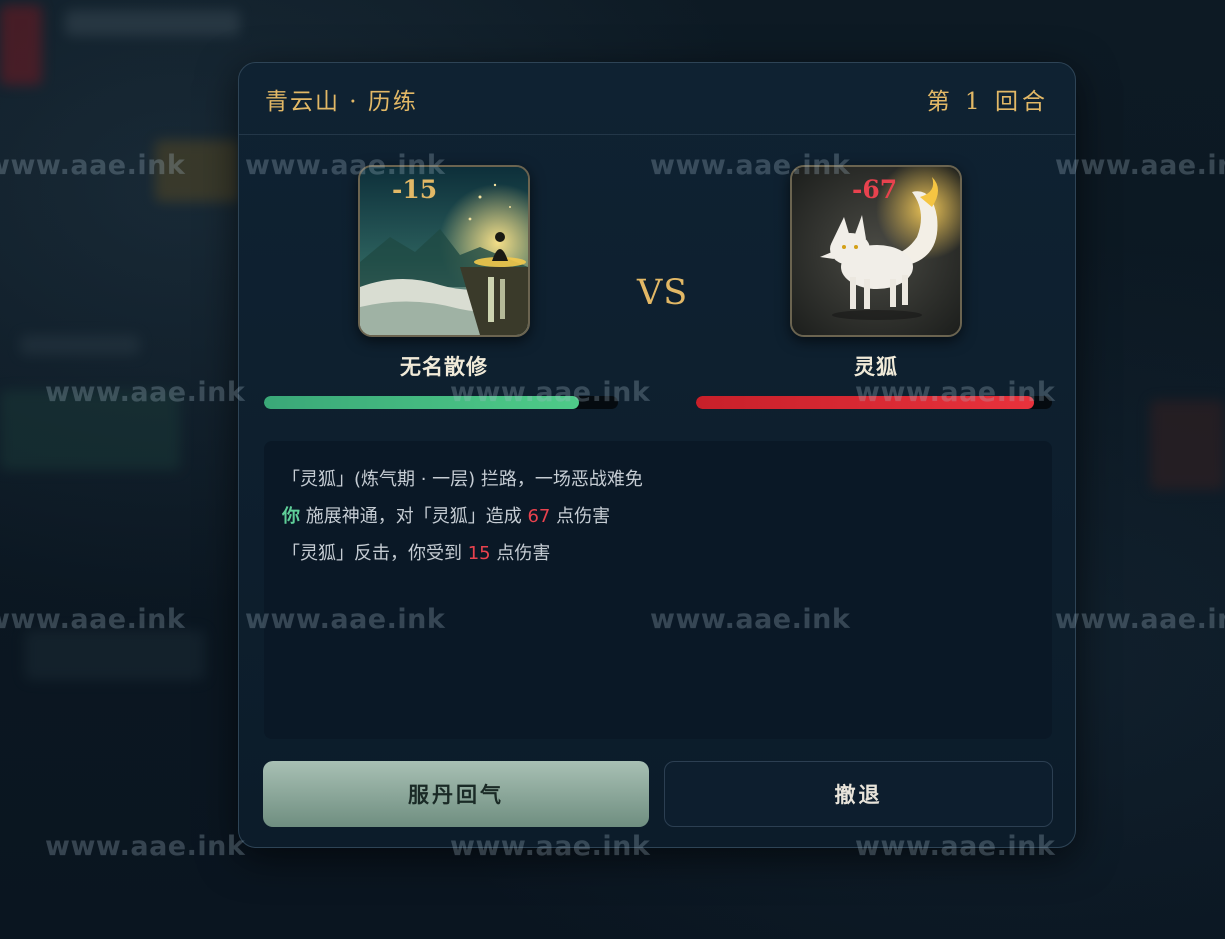 The width and height of the screenshot is (1225, 939). What do you see at coordinates (657, 99) in the screenshot?
I see `battle-header: 青云山 · 历练 第 1 回合` at bounding box center [657, 99].